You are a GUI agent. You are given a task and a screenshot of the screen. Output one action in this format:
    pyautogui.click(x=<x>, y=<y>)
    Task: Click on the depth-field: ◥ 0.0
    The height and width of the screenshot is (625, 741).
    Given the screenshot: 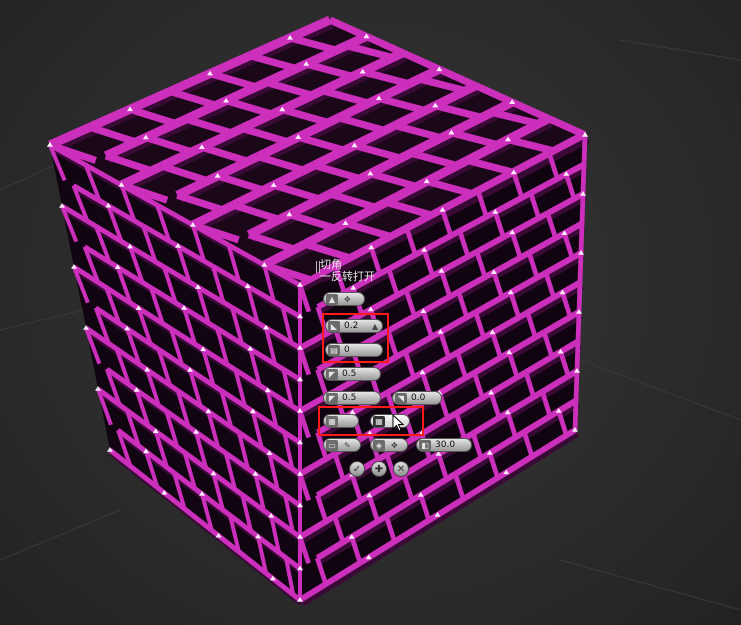 What is the action you would take?
    pyautogui.click(x=417, y=398)
    